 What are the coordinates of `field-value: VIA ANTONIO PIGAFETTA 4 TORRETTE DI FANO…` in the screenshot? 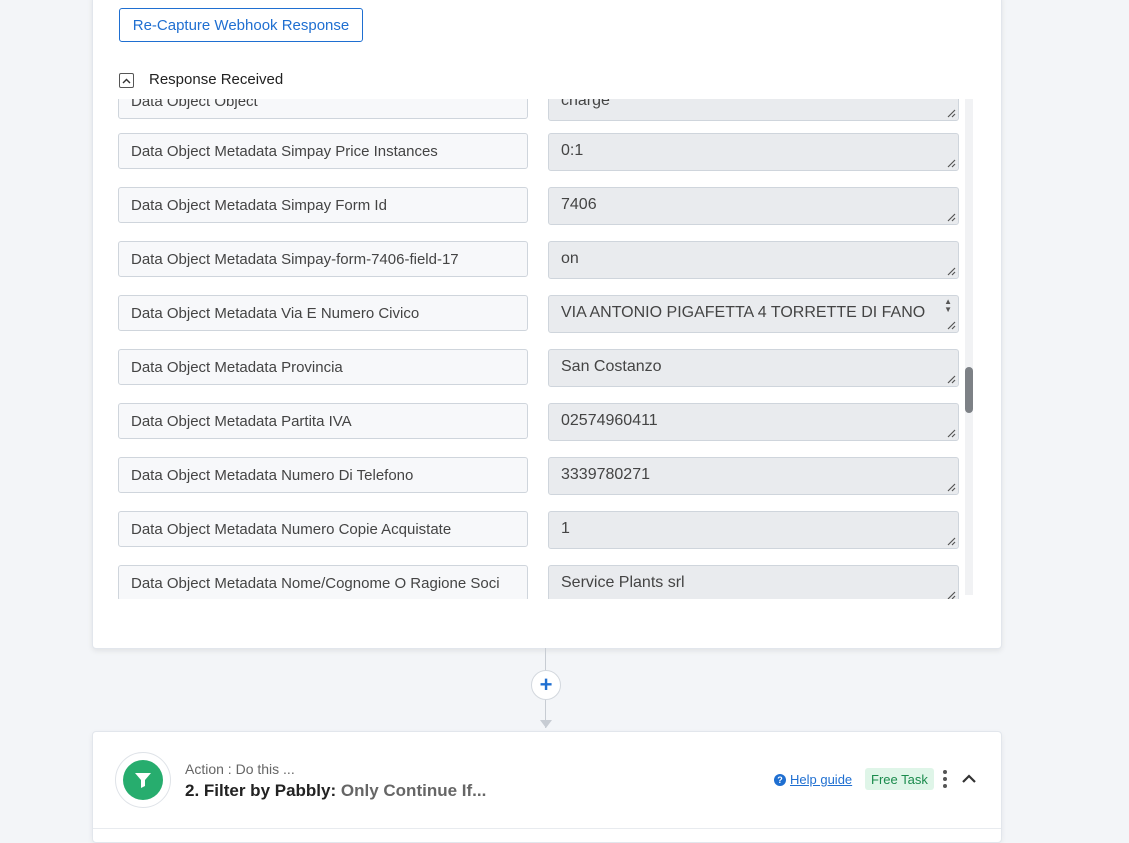 It's located at (753, 314).